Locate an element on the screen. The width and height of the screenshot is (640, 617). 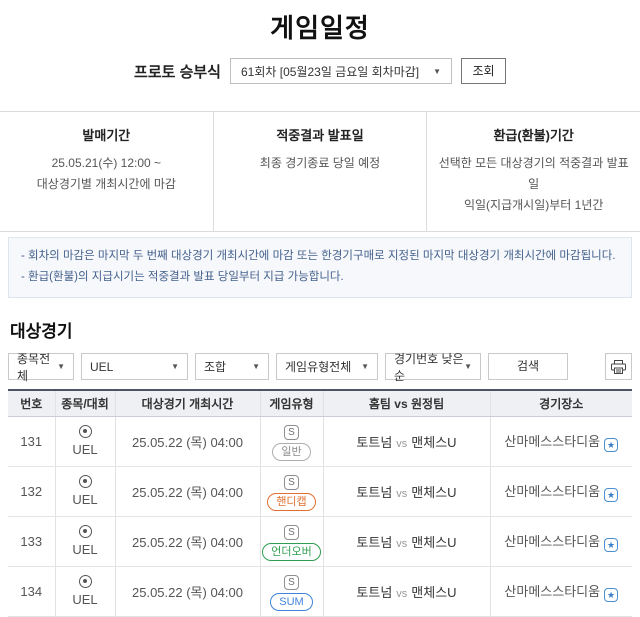
game-type-cell: S 언더오버 is located at coordinates (291, 542).